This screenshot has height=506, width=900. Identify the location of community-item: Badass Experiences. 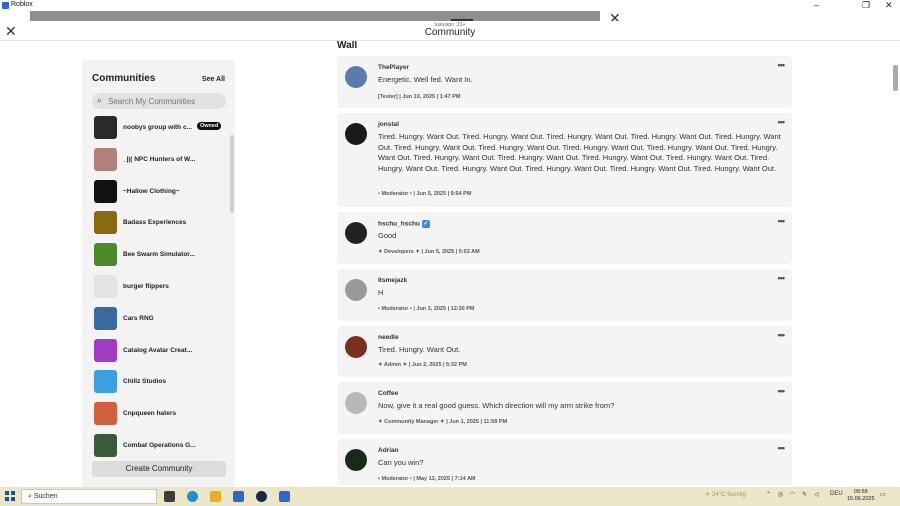
(161, 227).